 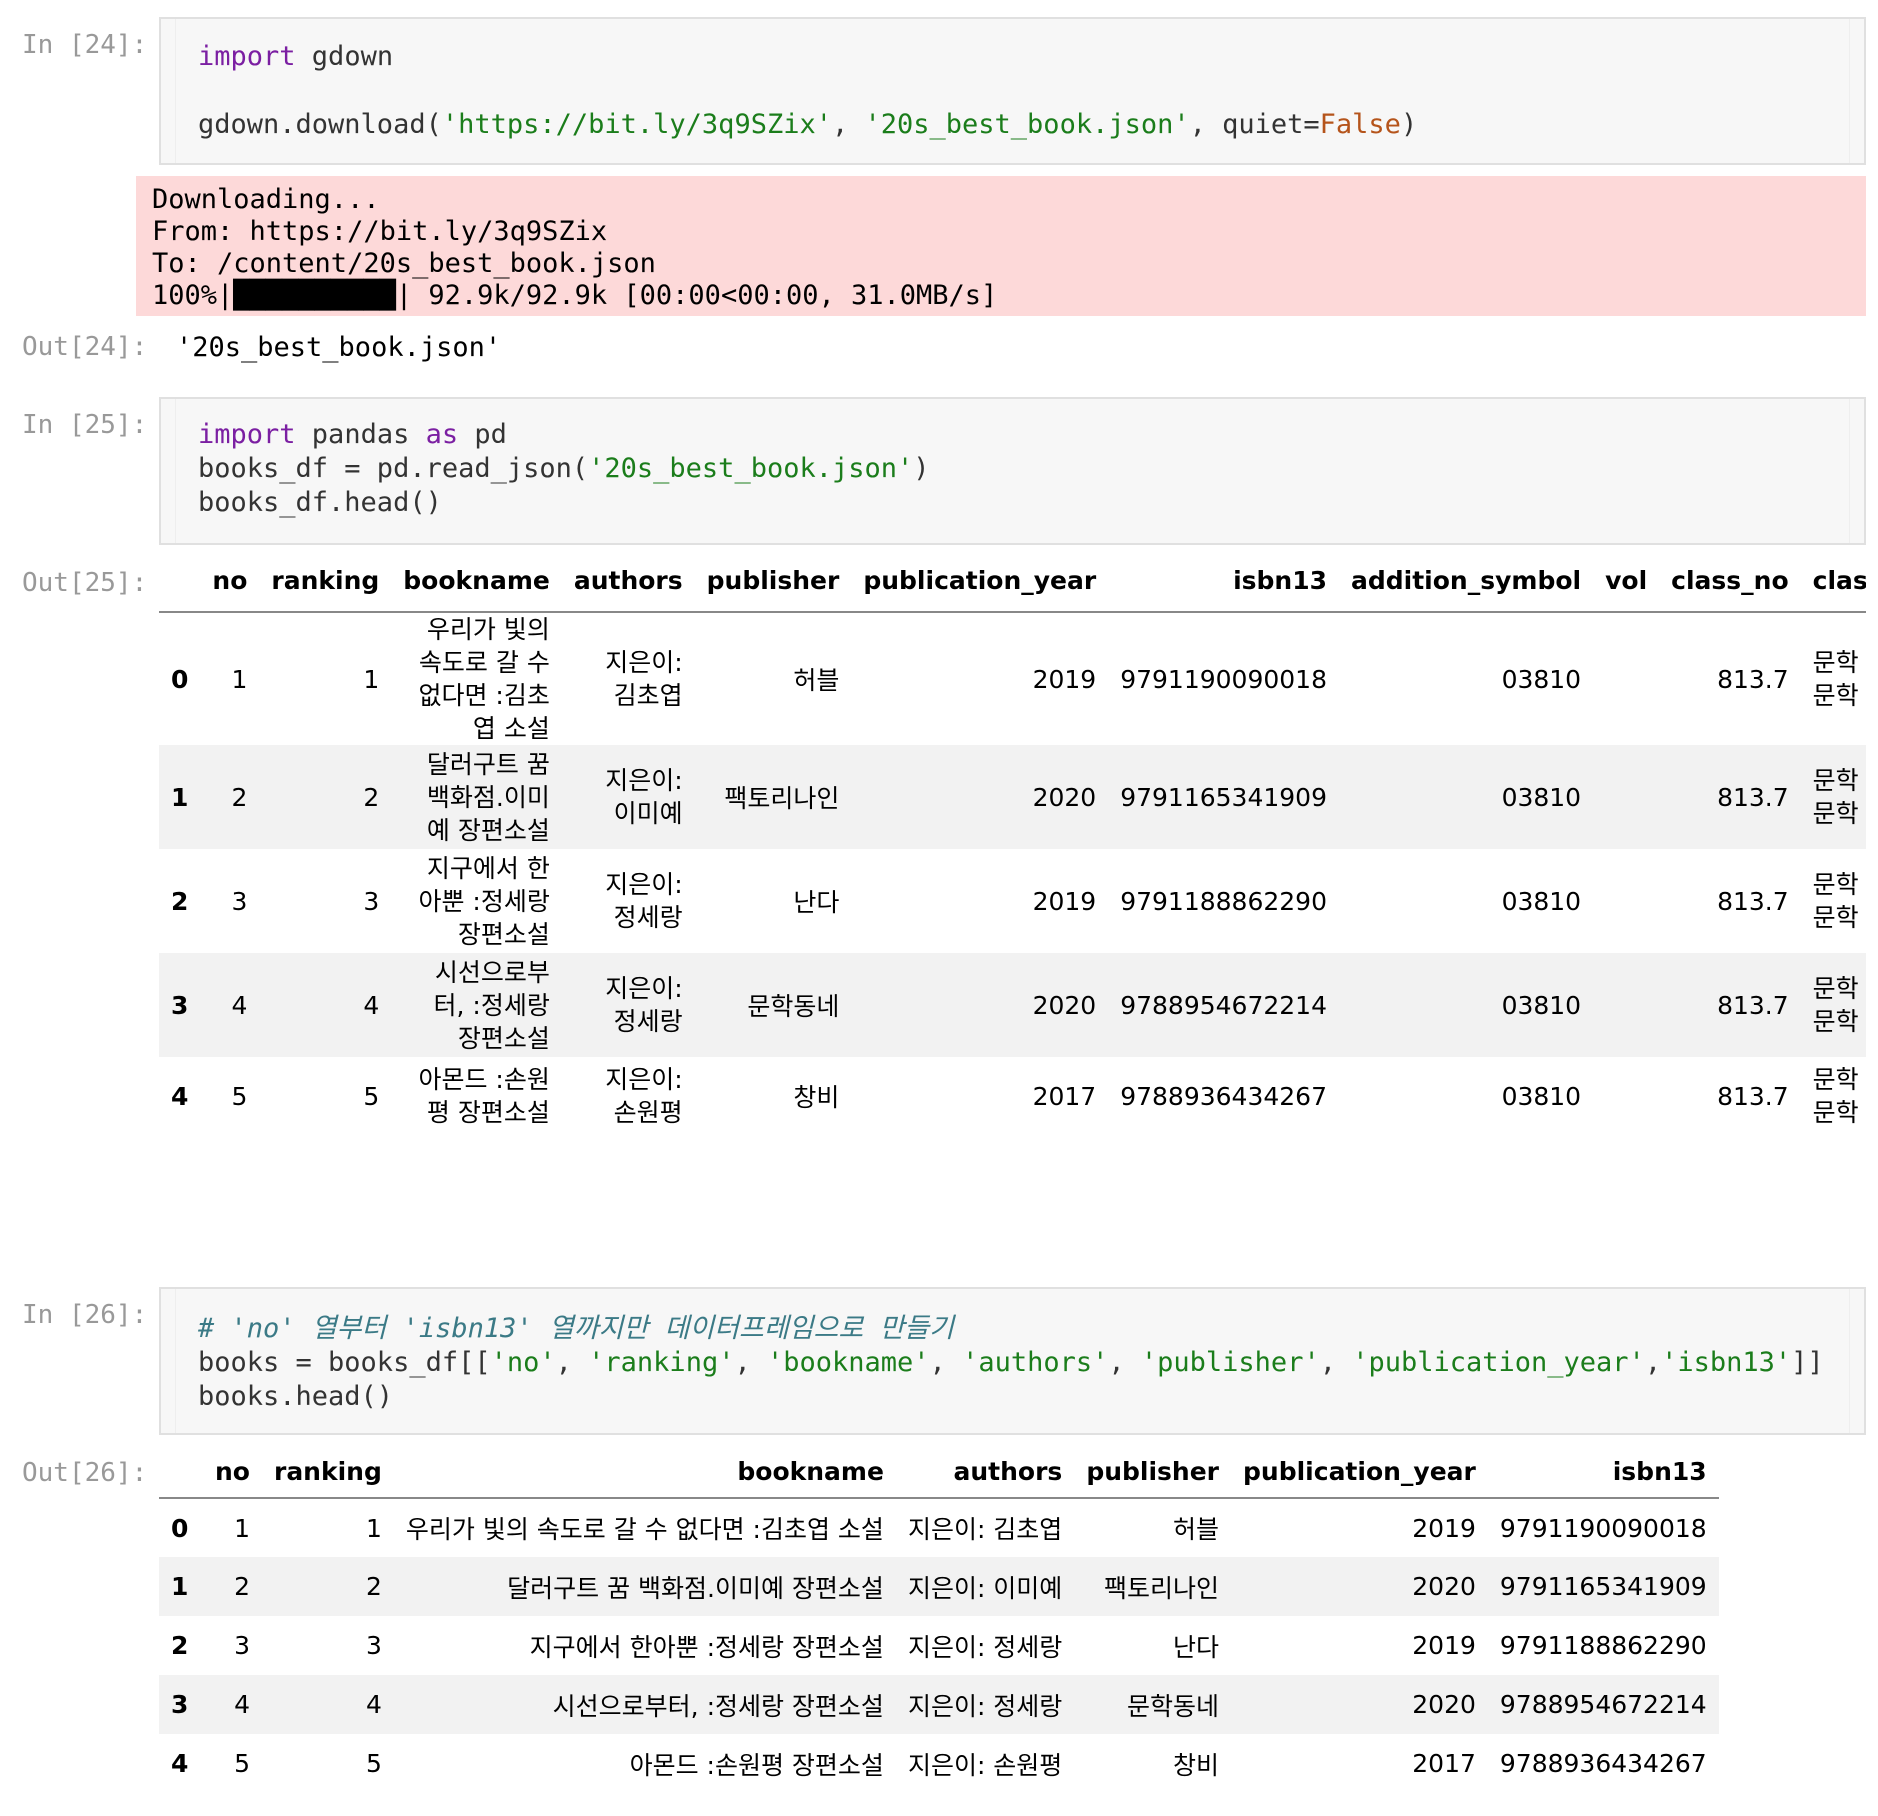 What do you see at coordinates (295, 57) in the screenshot?
I see `cell-24-code-line-1: import gdown` at bounding box center [295, 57].